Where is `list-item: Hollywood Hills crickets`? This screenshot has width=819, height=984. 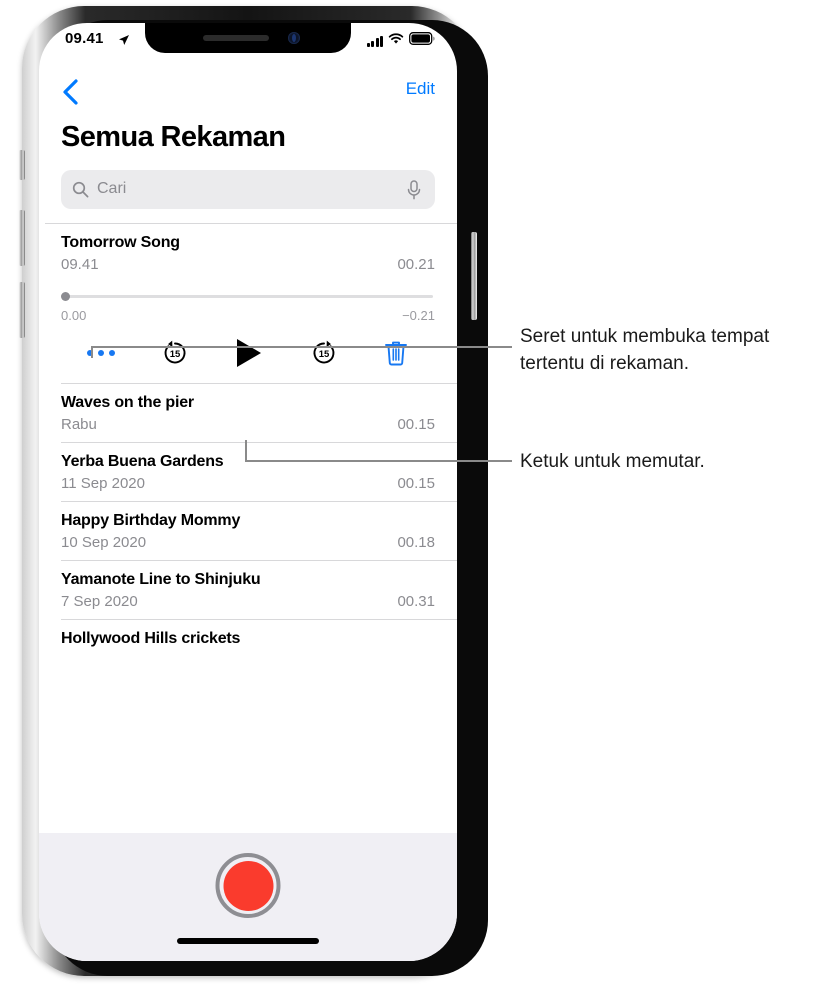 list-item: Hollywood Hills crickets is located at coordinates (248, 638).